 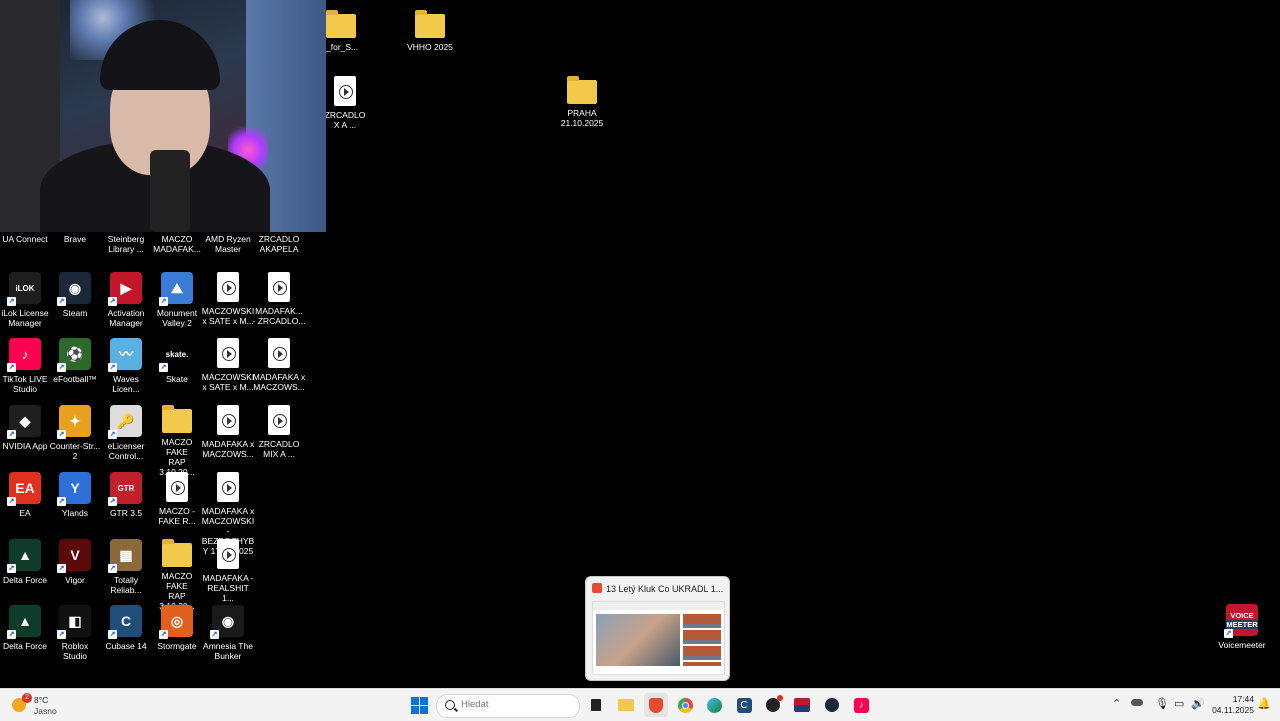 What do you see at coordinates (126, 318) in the screenshot?
I see `icon-label: Activation Manager` at bounding box center [126, 318].